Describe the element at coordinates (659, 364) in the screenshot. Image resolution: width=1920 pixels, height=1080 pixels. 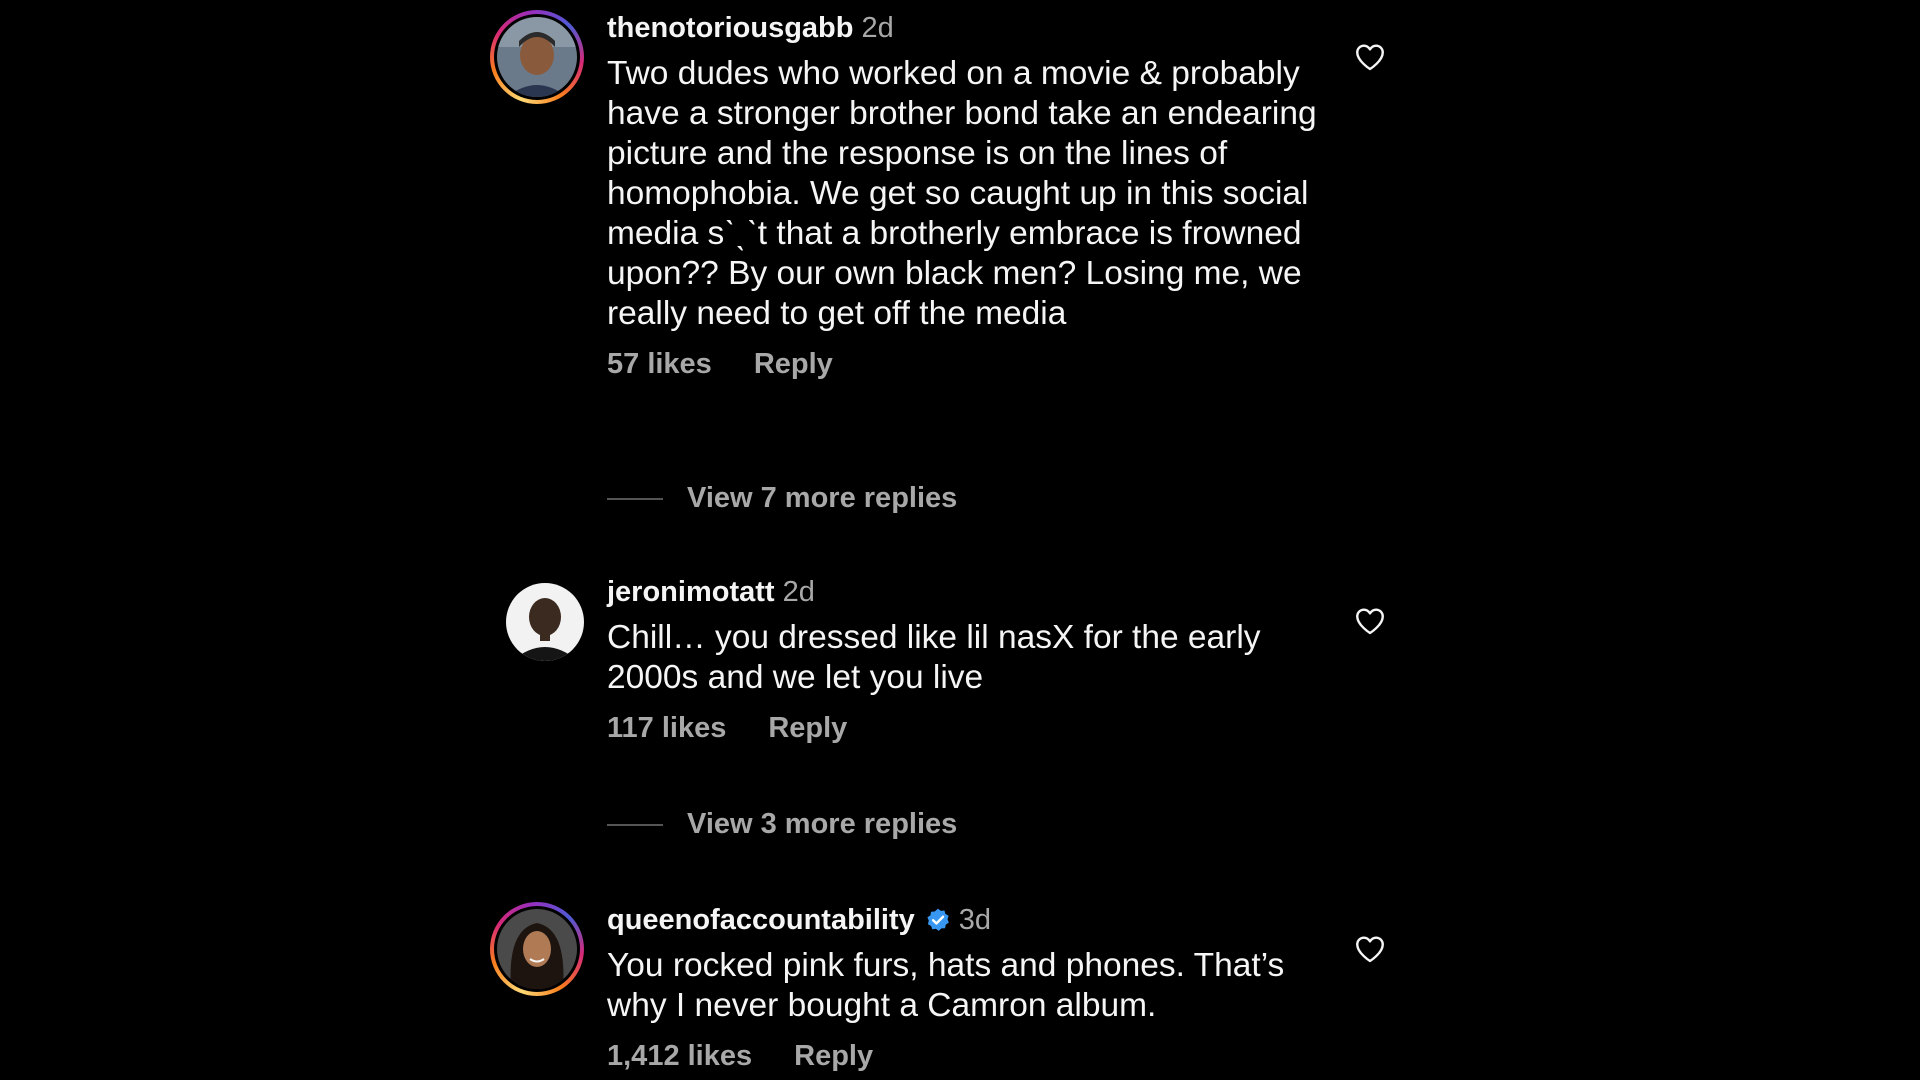
I see `like-count: 57 likes` at that location.